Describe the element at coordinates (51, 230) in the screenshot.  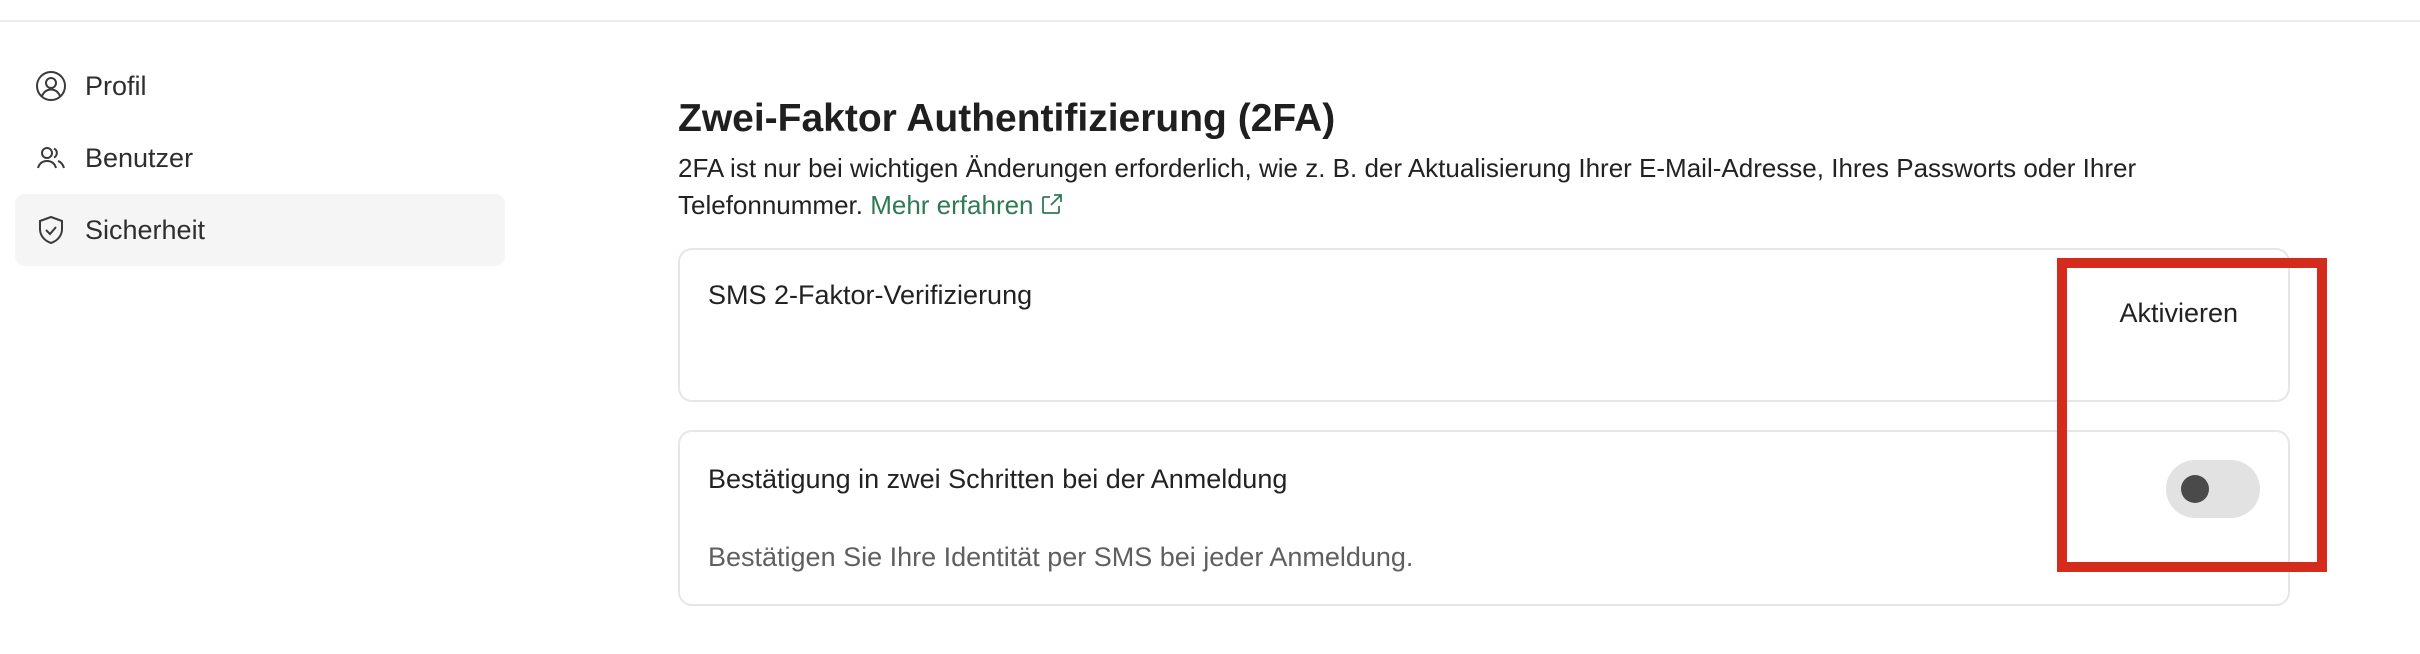
I see `shield-check-icon` at that location.